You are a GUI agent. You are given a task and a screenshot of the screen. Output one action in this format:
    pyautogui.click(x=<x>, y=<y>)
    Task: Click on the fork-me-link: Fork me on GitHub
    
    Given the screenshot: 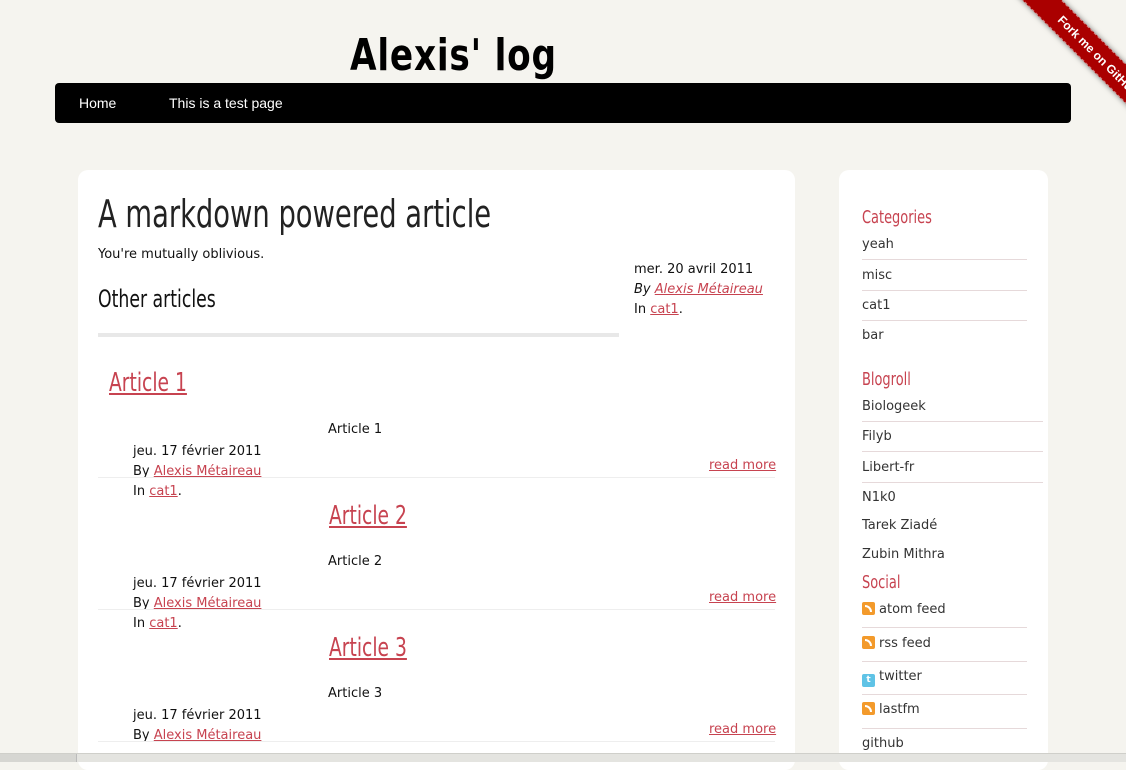 What is the action you would take?
    pyautogui.click(x=1068, y=72)
    